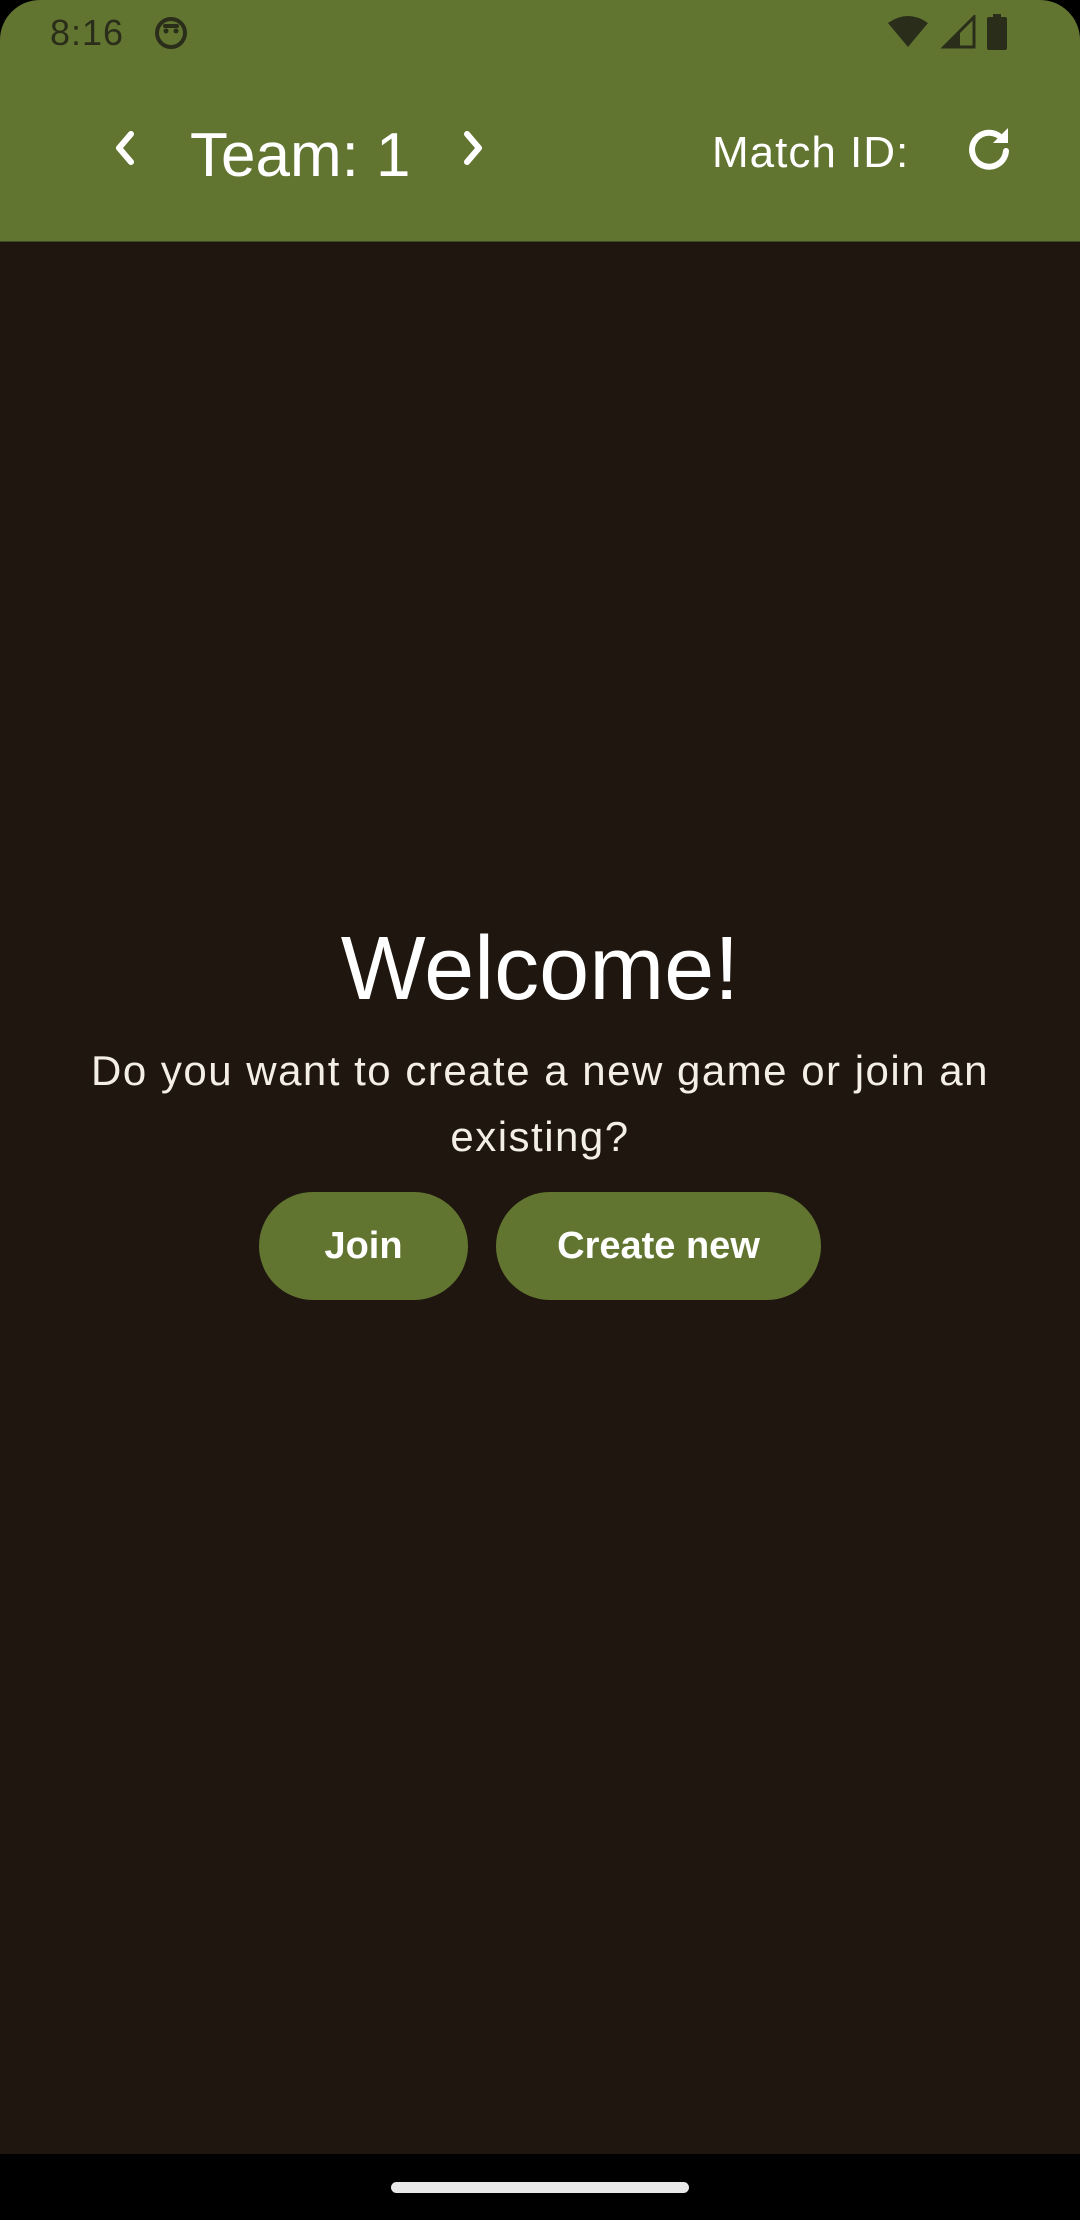 The height and width of the screenshot is (2220, 1080). I want to click on app-bar: Team: 1 Match ID:, so click(540, 154).